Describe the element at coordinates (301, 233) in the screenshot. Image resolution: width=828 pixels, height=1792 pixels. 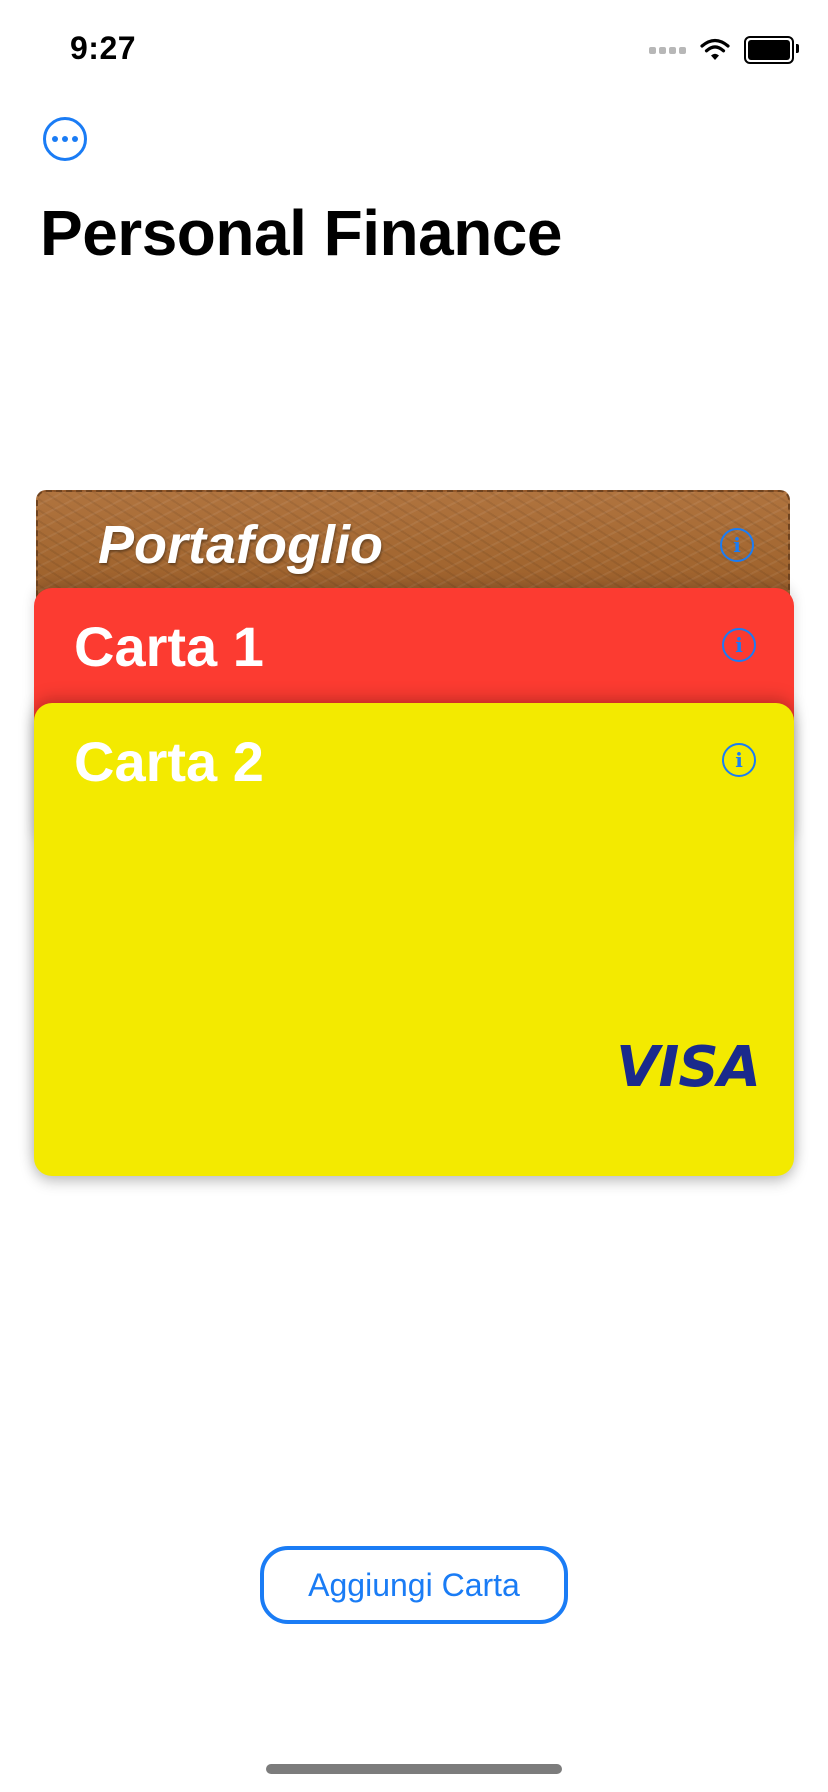
I see `page-title: Personal Finance` at that location.